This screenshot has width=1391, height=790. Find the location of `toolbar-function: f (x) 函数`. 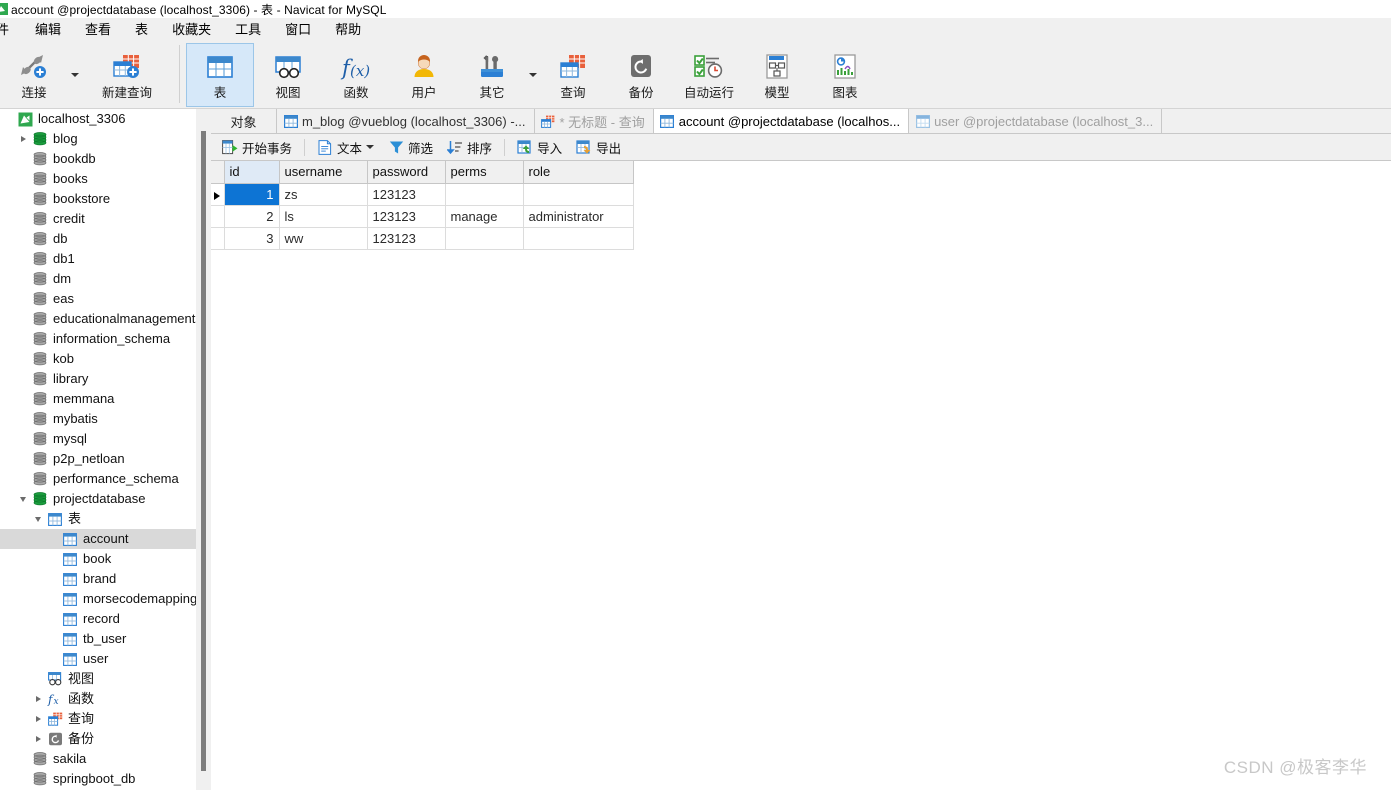

toolbar-function: f (x) 函数 is located at coordinates (356, 75).